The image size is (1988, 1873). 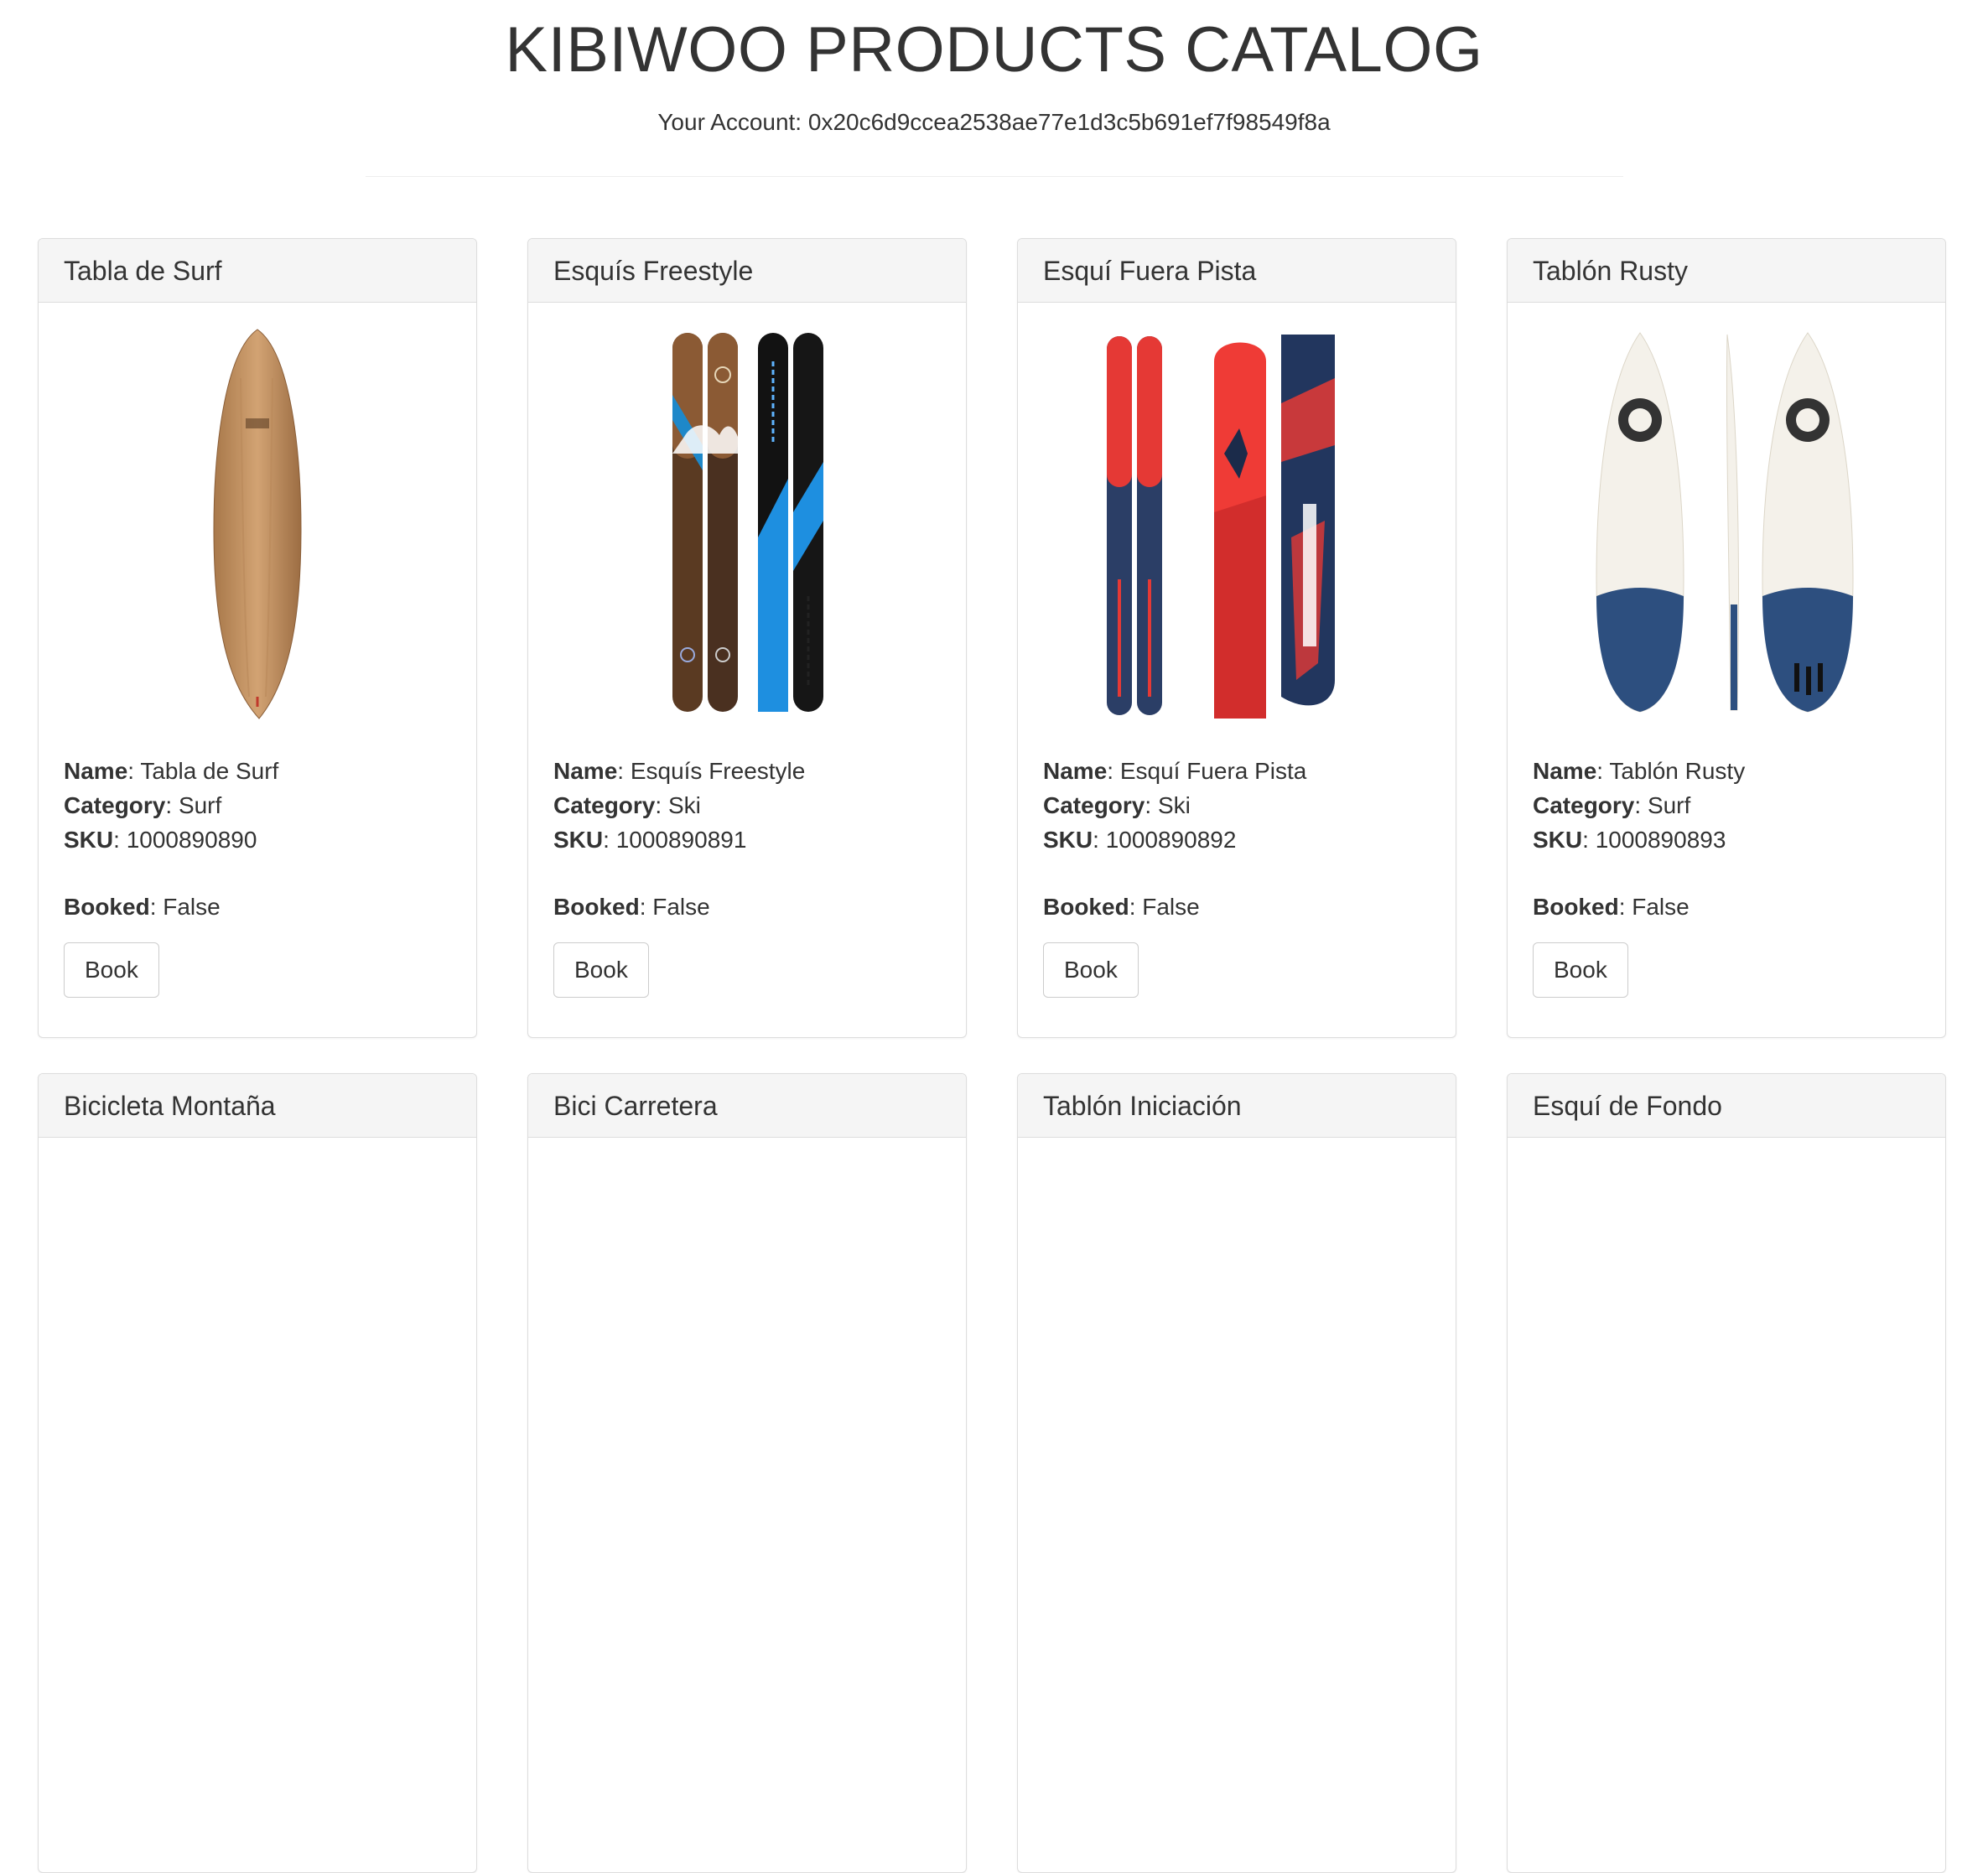 What do you see at coordinates (257, 525) in the screenshot?
I see `product-image-surfboard` at bounding box center [257, 525].